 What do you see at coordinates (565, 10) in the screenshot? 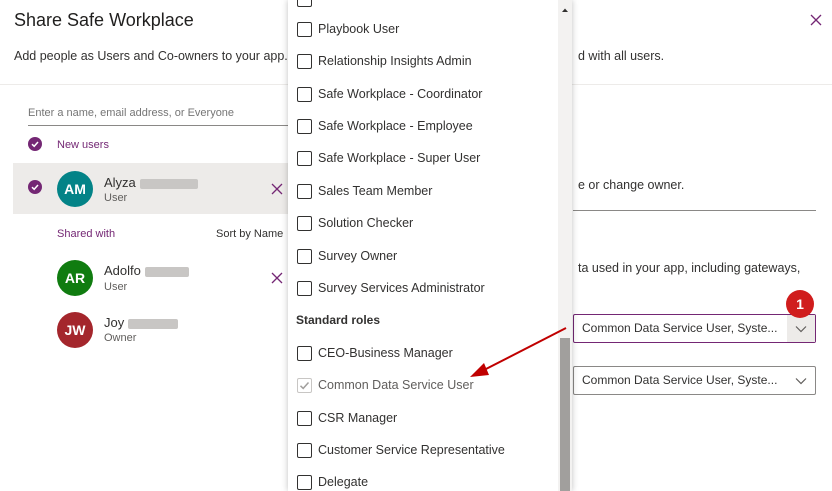
I see `scroll-up-arrow-icon` at bounding box center [565, 10].